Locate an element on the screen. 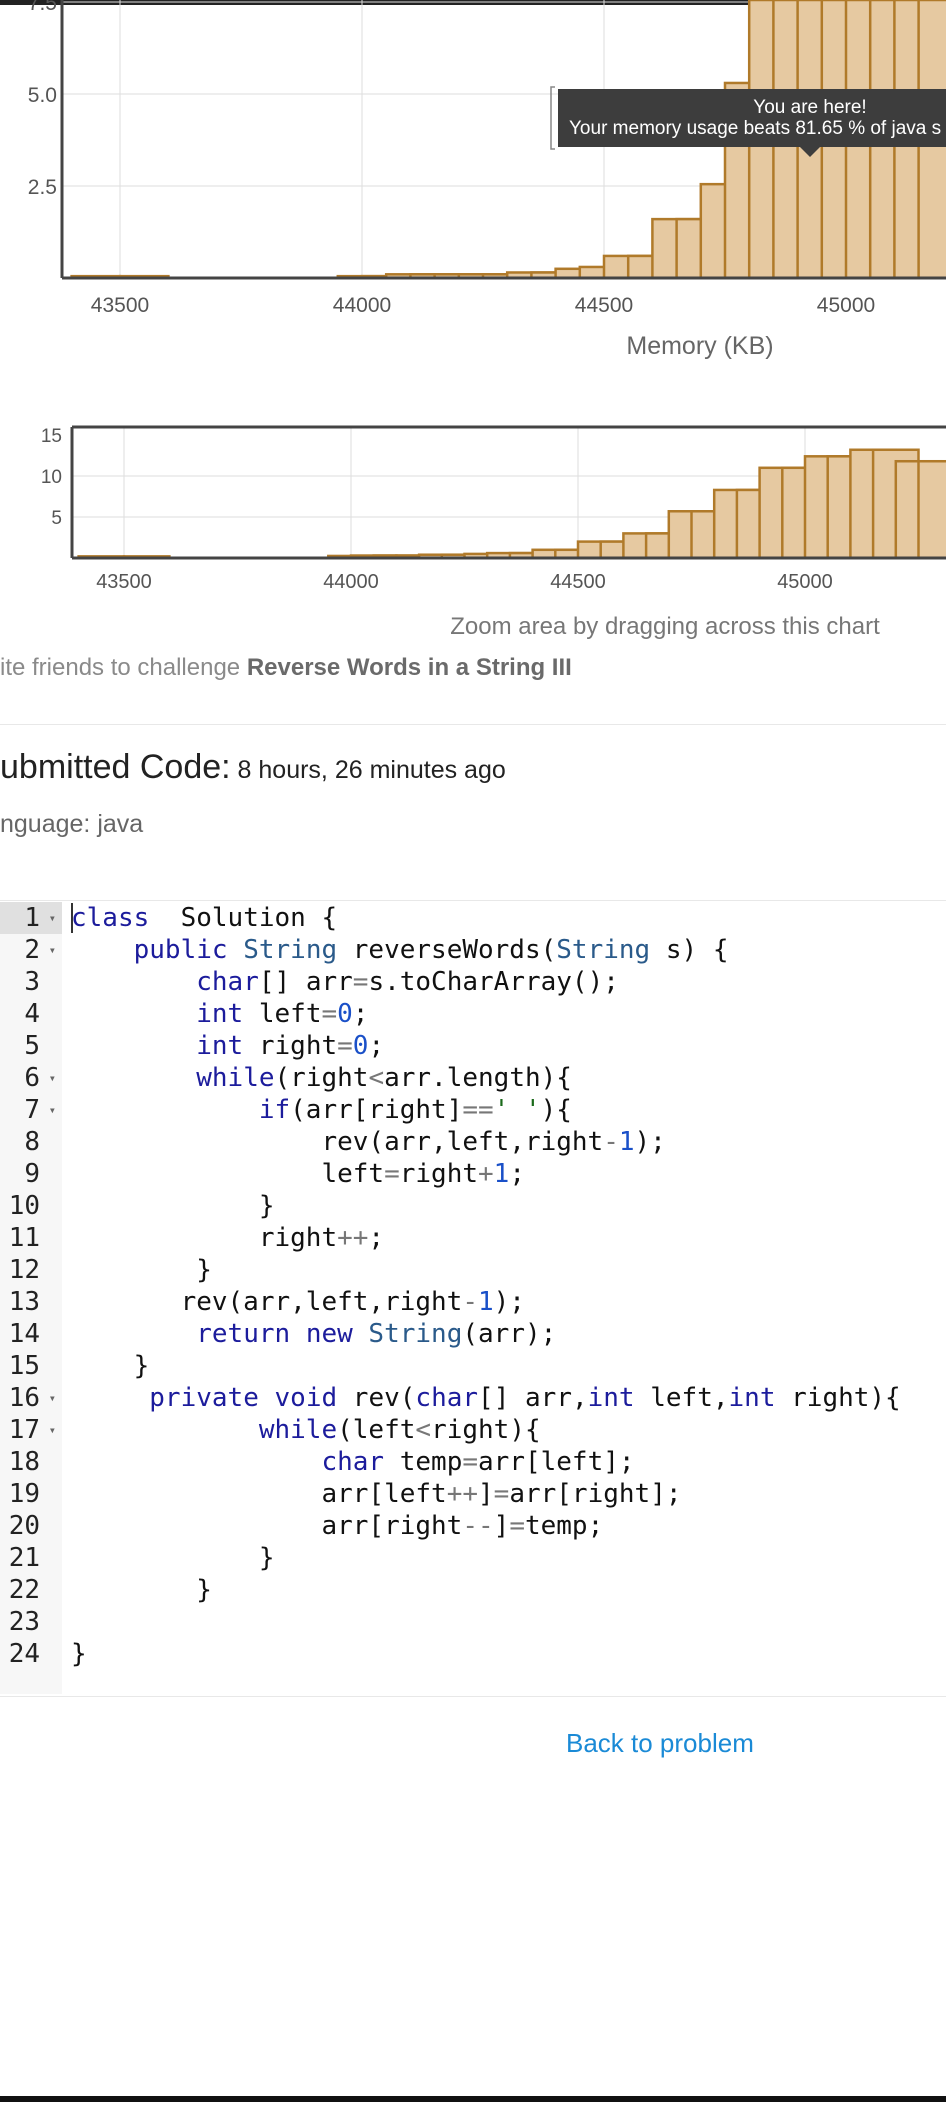 The height and width of the screenshot is (2102, 946). line-number-text: 17 is located at coordinates (24, 1430).